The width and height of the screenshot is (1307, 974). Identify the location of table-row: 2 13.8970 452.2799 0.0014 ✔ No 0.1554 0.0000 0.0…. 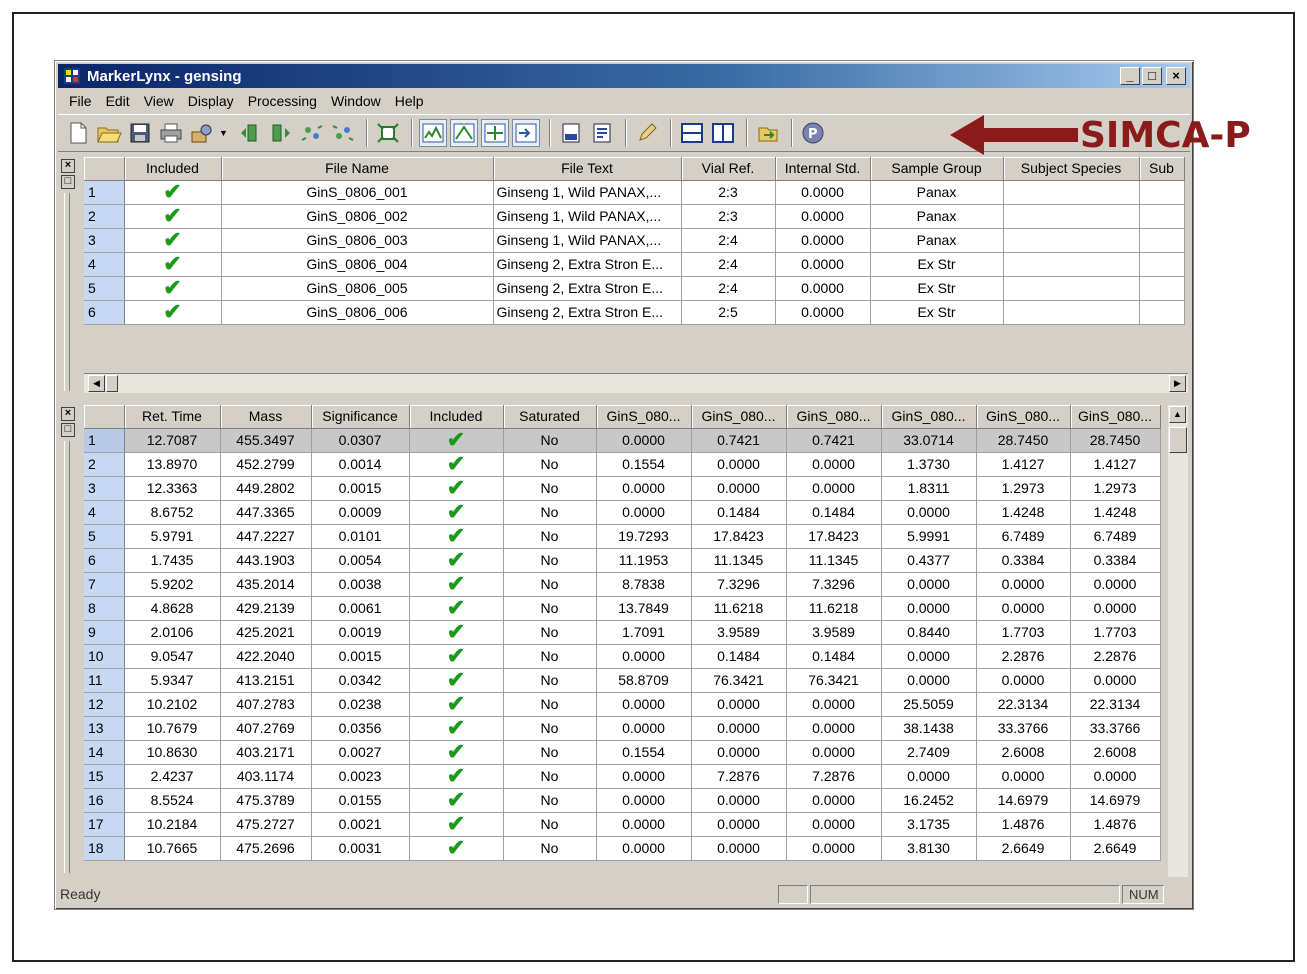
(622, 464).